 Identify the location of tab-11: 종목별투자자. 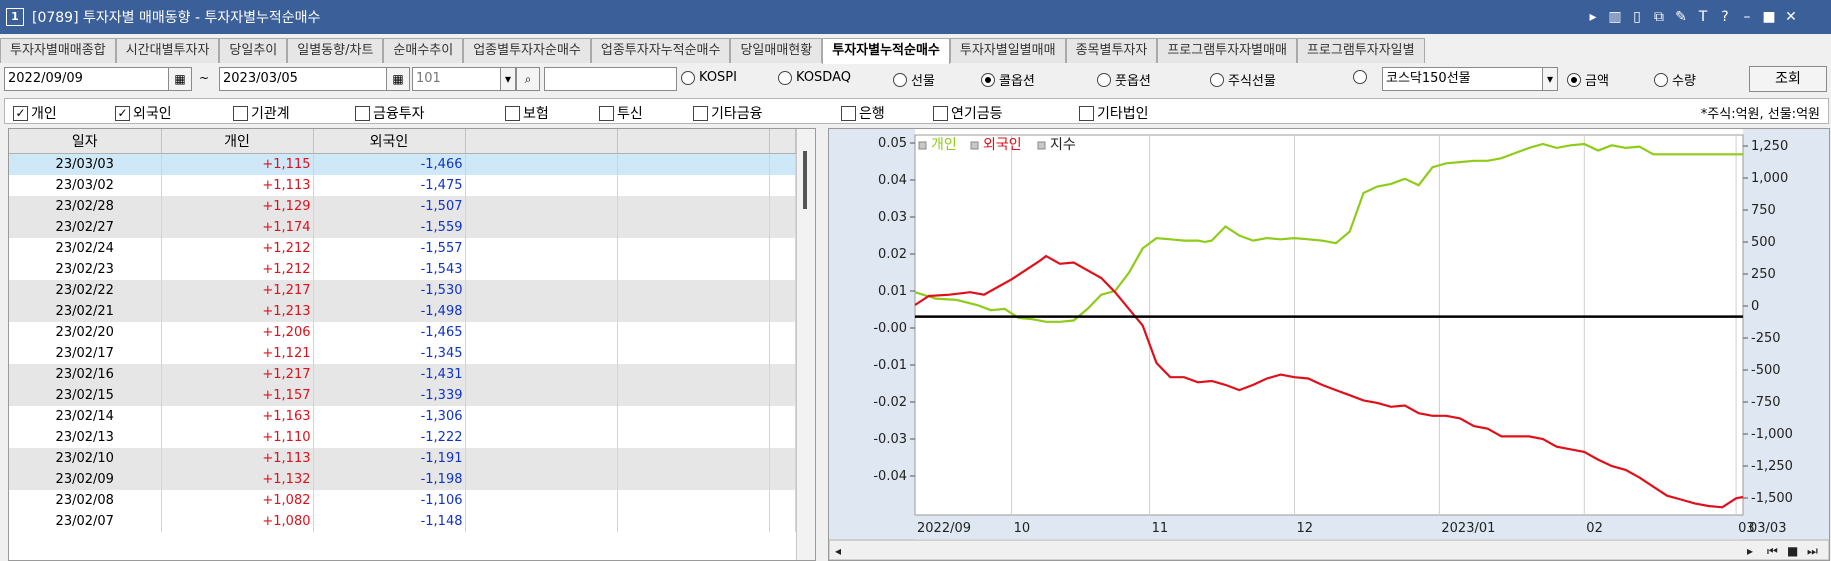
(1111, 50).